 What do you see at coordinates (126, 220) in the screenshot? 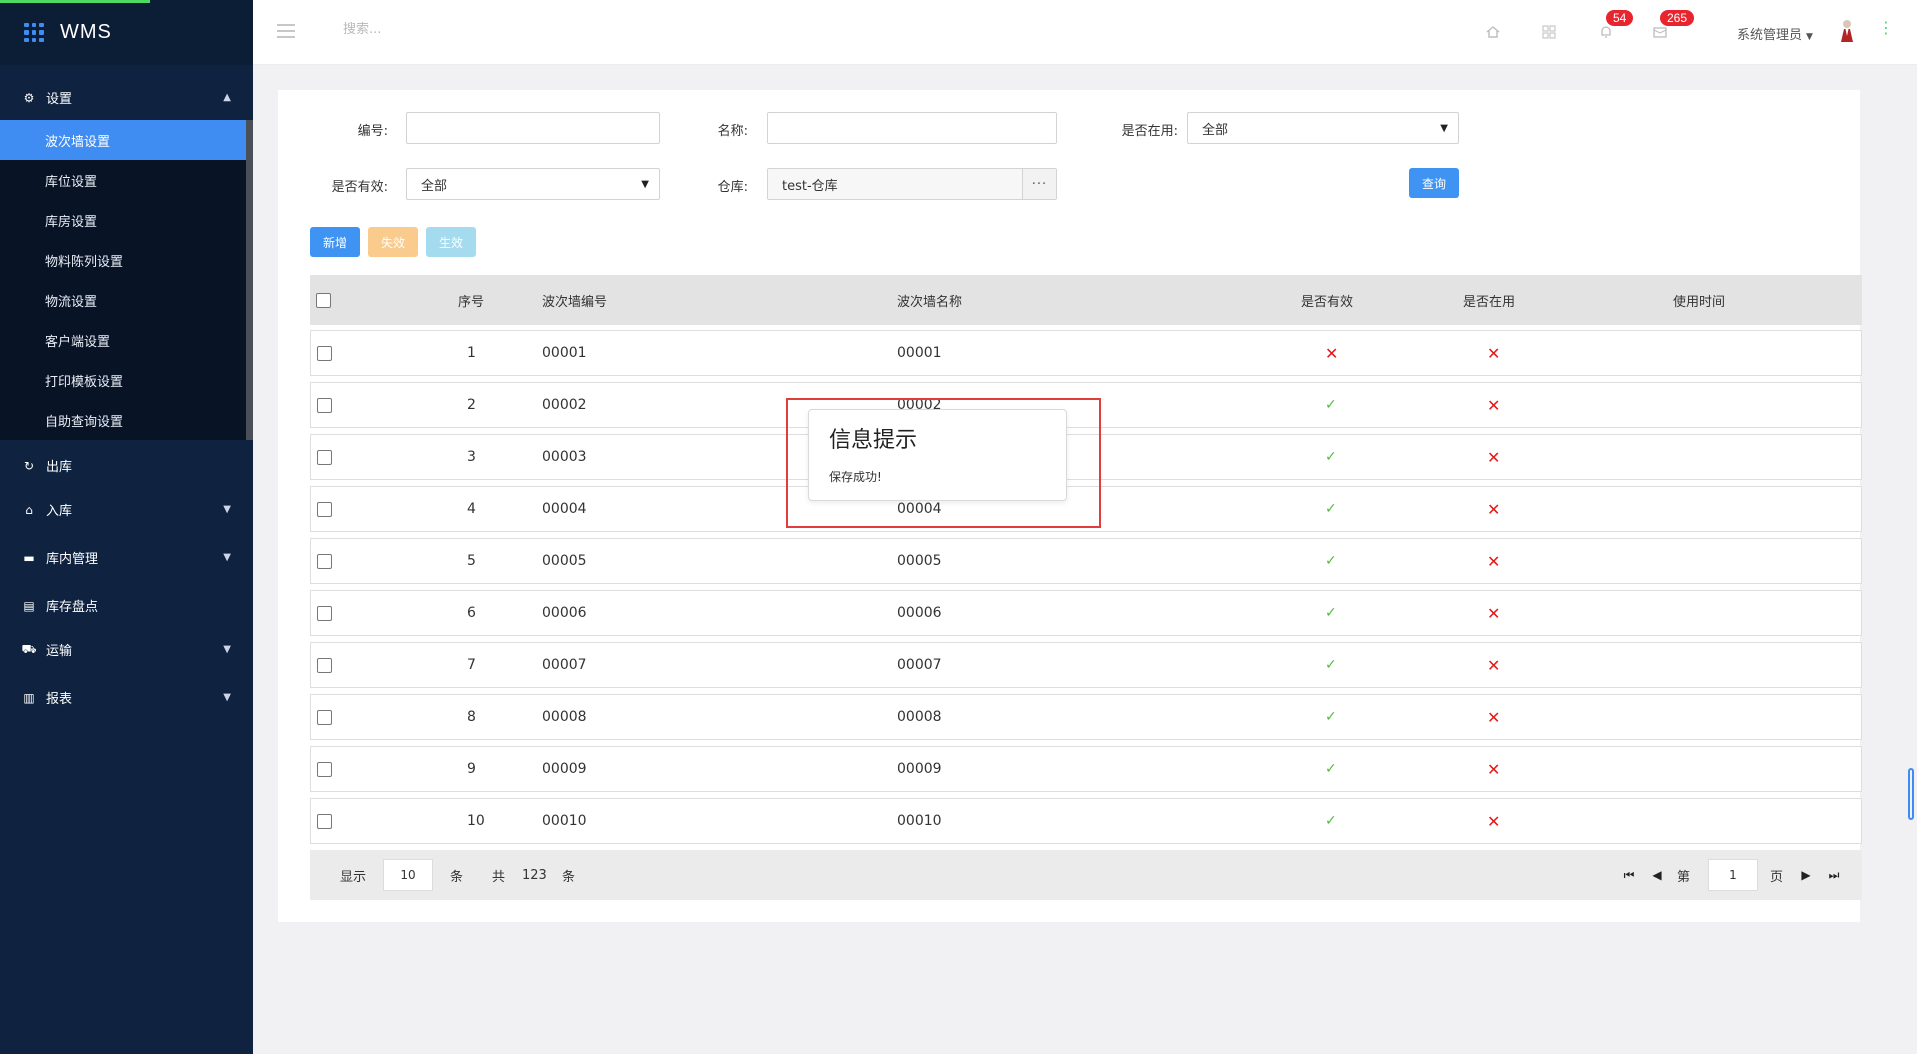
I see `sidebar-item-storeroom: 库房设置` at bounding box center [126, 220].